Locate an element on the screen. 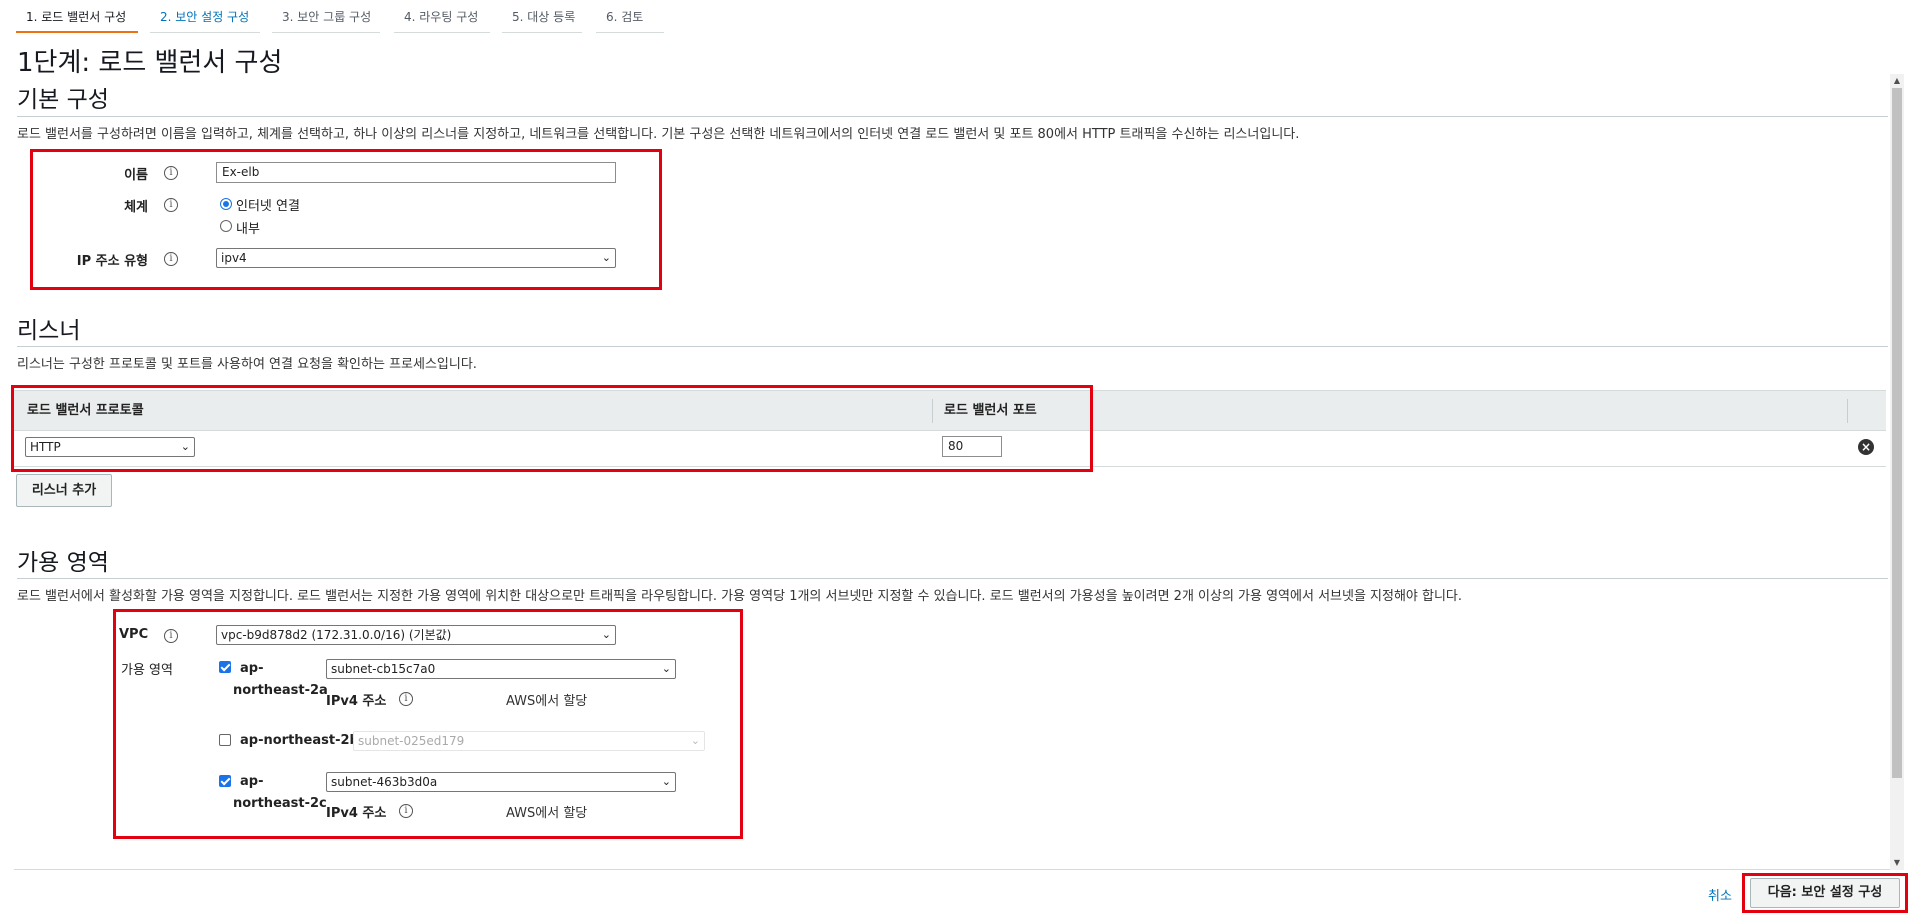 The width and height of the screenshot is (1914, 917). scroll-down-arrow-icon: ▼ is located at coordinates (1897, 863).